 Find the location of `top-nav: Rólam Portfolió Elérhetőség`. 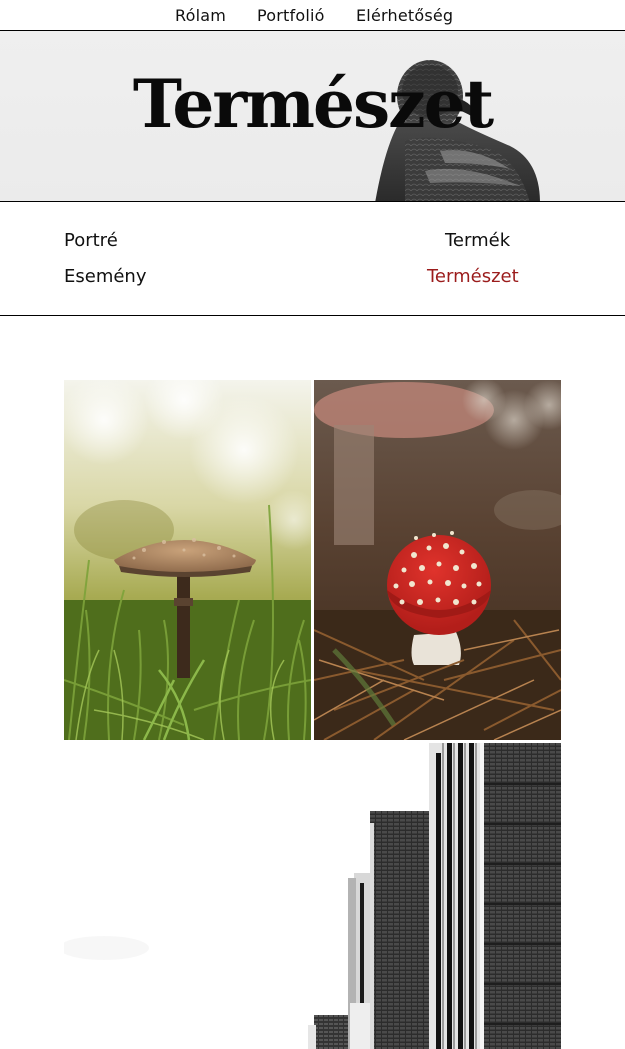

top-nav: Rólam Portfolió Elérhetőség is located at coordinates (312, 15).